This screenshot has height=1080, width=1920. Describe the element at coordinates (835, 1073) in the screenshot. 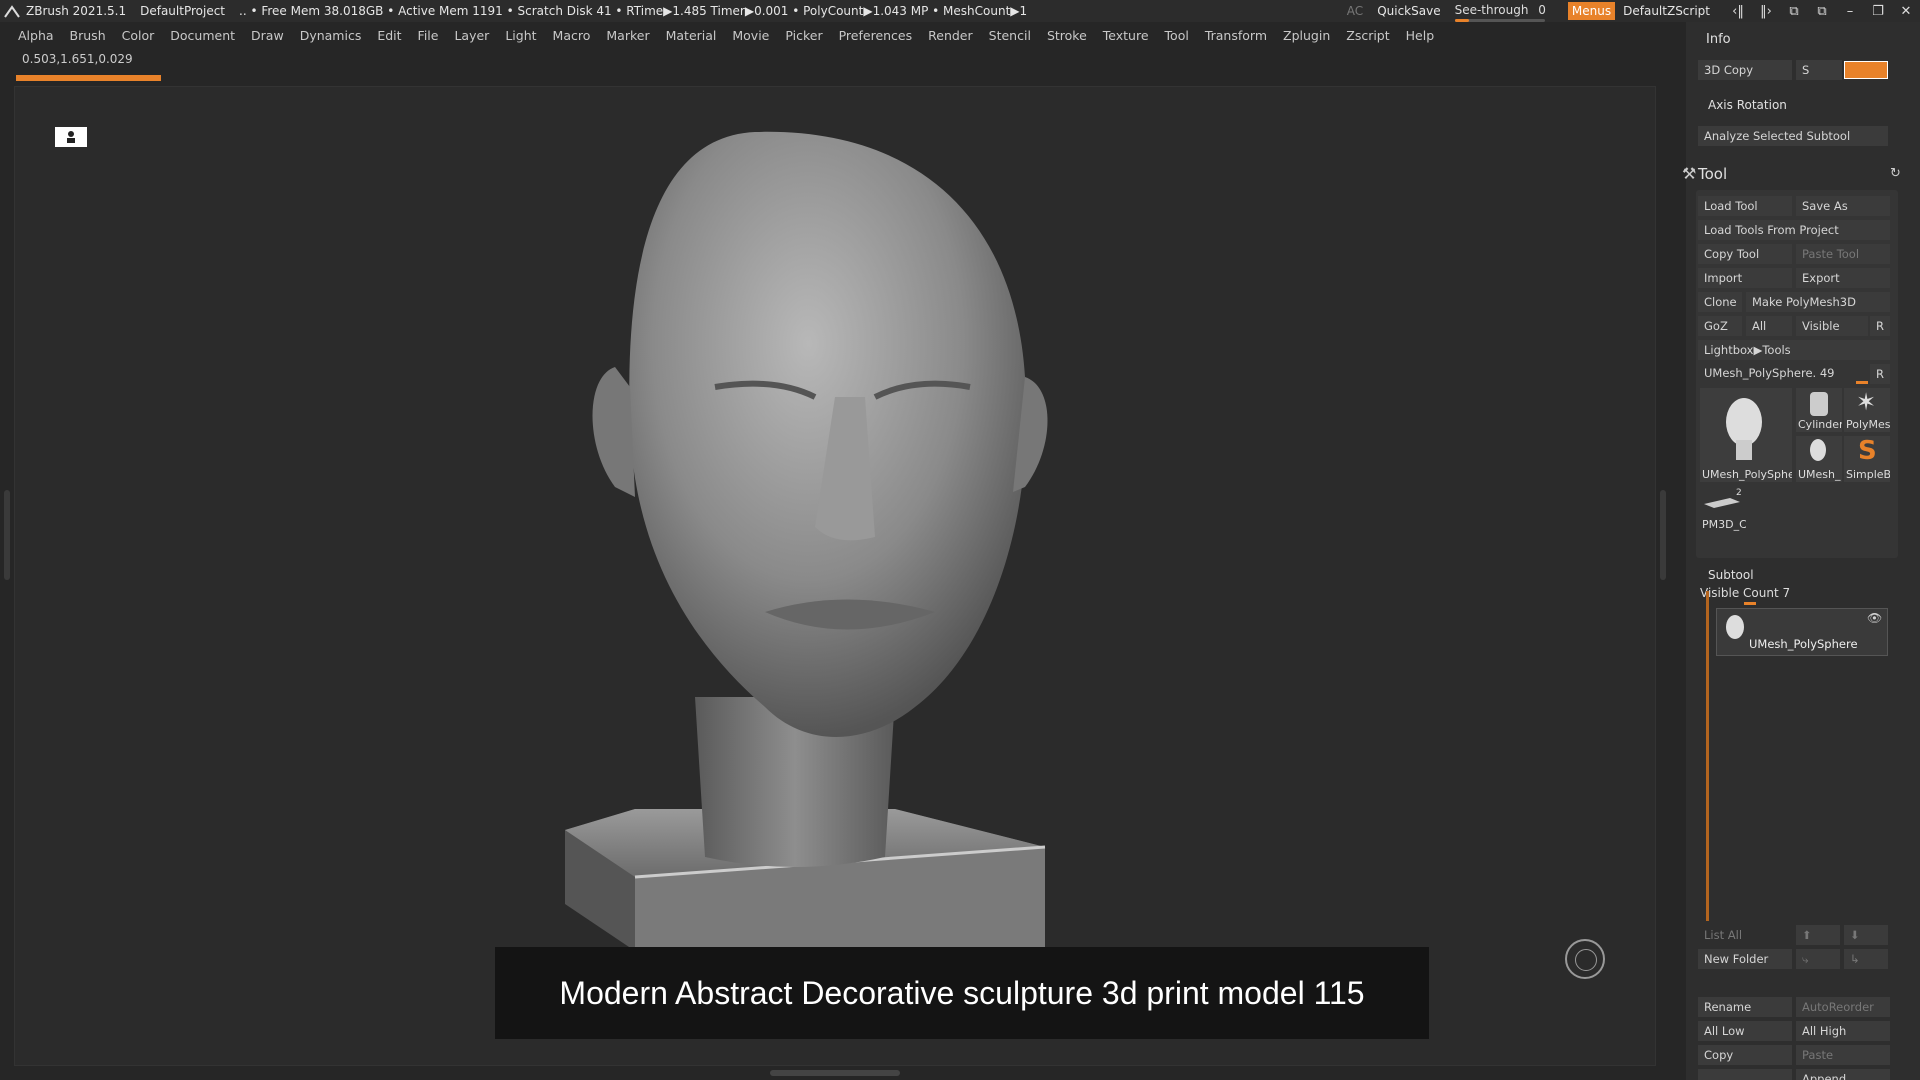

I see `bottom-tray-handle` at that location.